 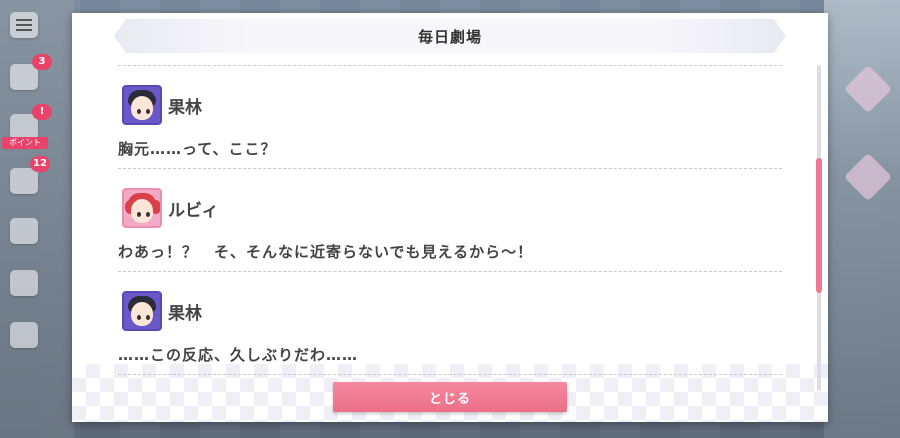 I want to click on close-label: とじる, so click(x=449, y=398).